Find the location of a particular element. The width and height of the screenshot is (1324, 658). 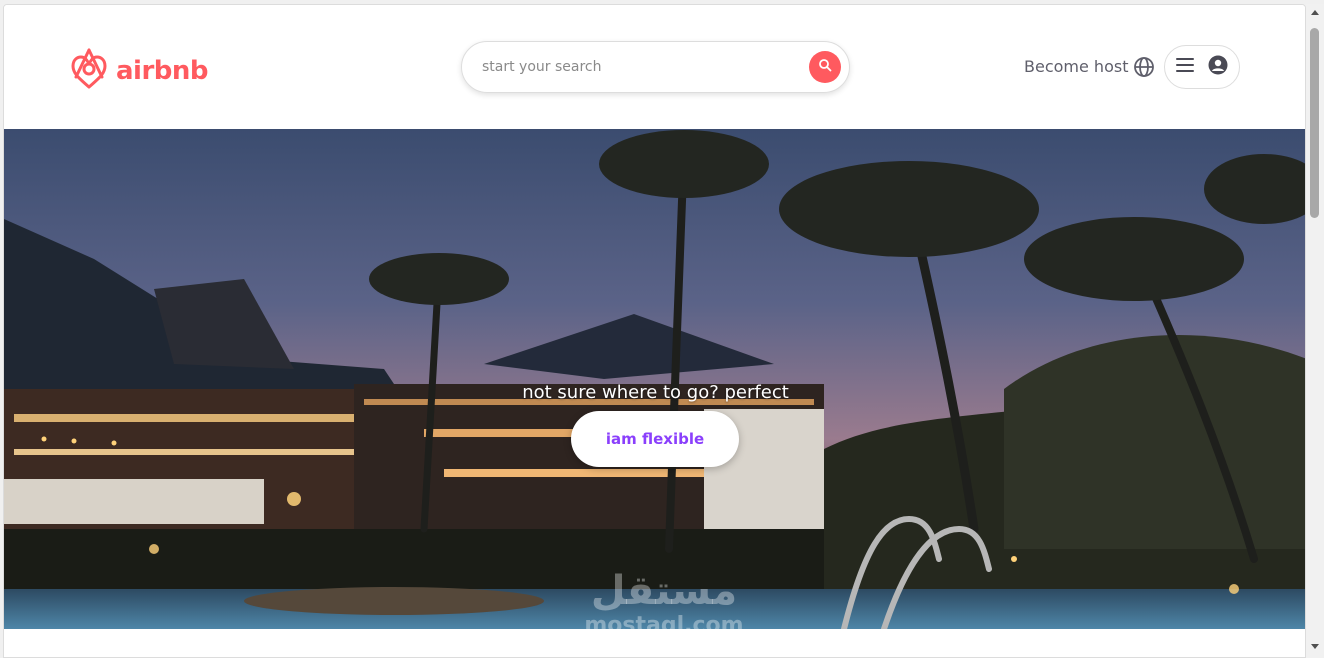

watermark-arabic: مستقل is located at coordinates (664, 591).